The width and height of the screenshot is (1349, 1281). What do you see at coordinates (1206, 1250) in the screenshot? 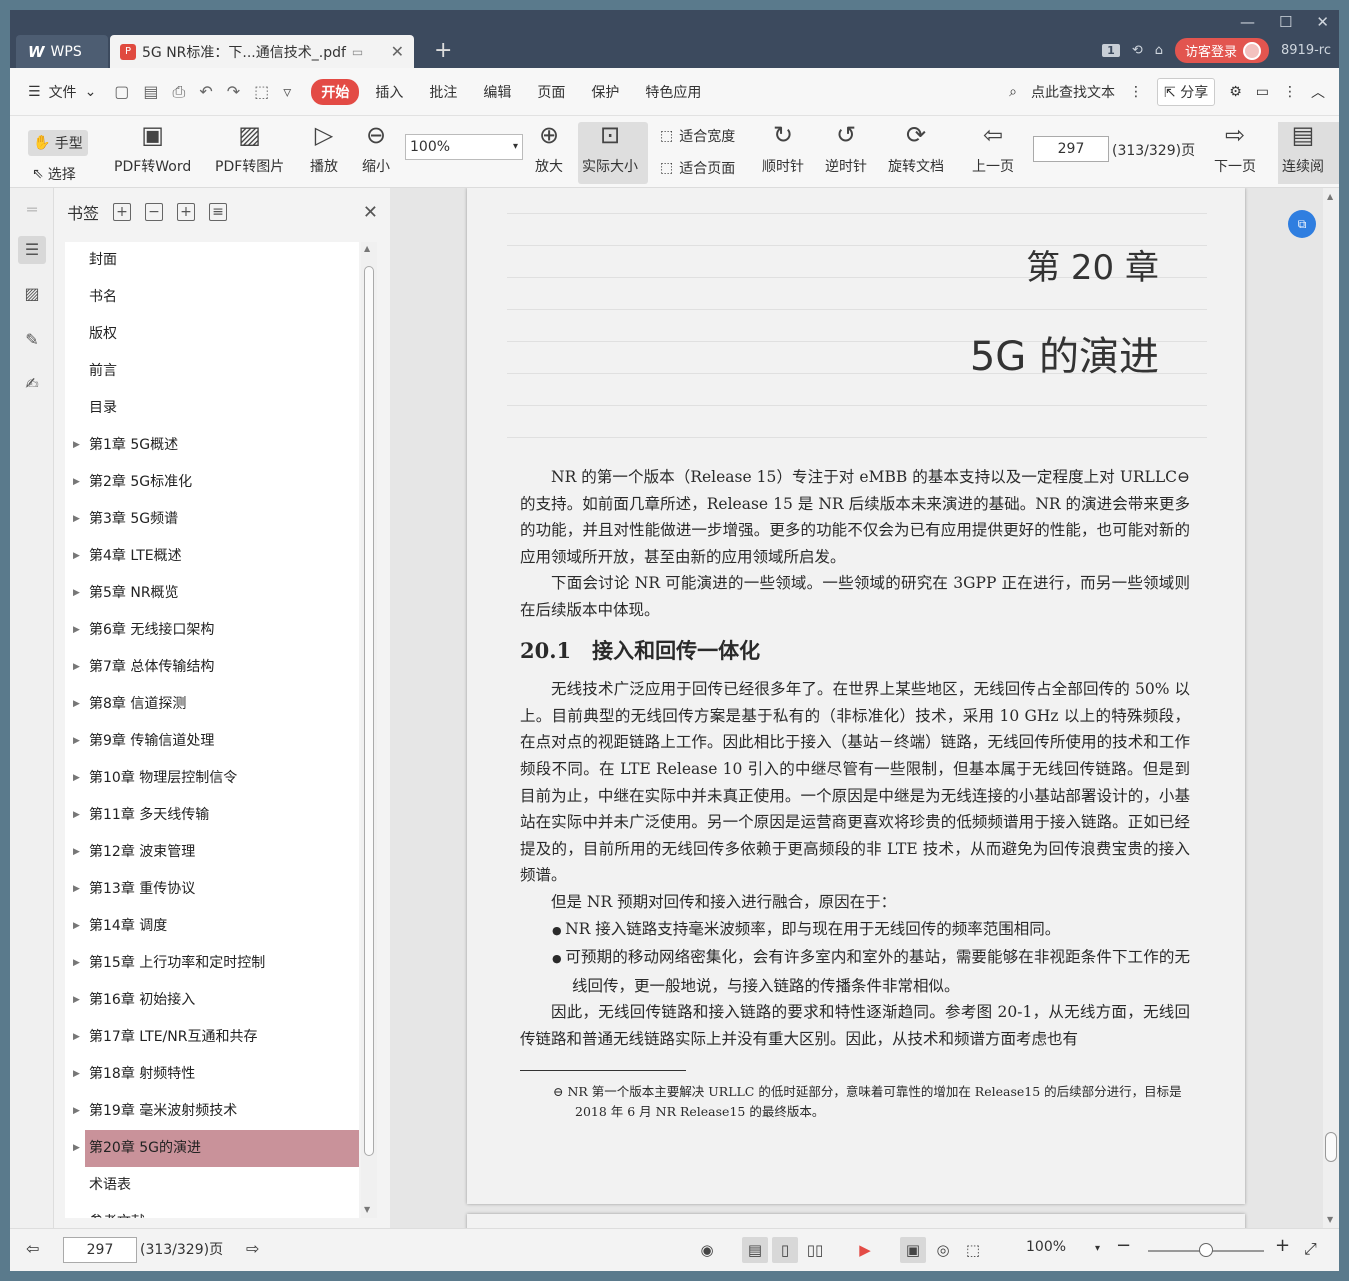
I see `zoom-slider-knob` at bounding box center [1206, 1250].